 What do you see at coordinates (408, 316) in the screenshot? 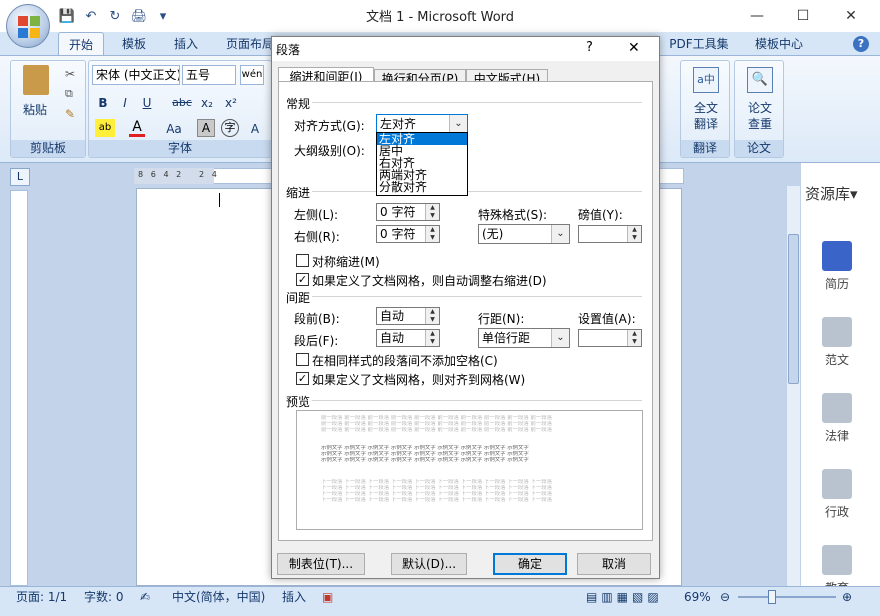
I see `space-before-spinner: 自动 ▲ ▼` at bounding box center [408, 316].